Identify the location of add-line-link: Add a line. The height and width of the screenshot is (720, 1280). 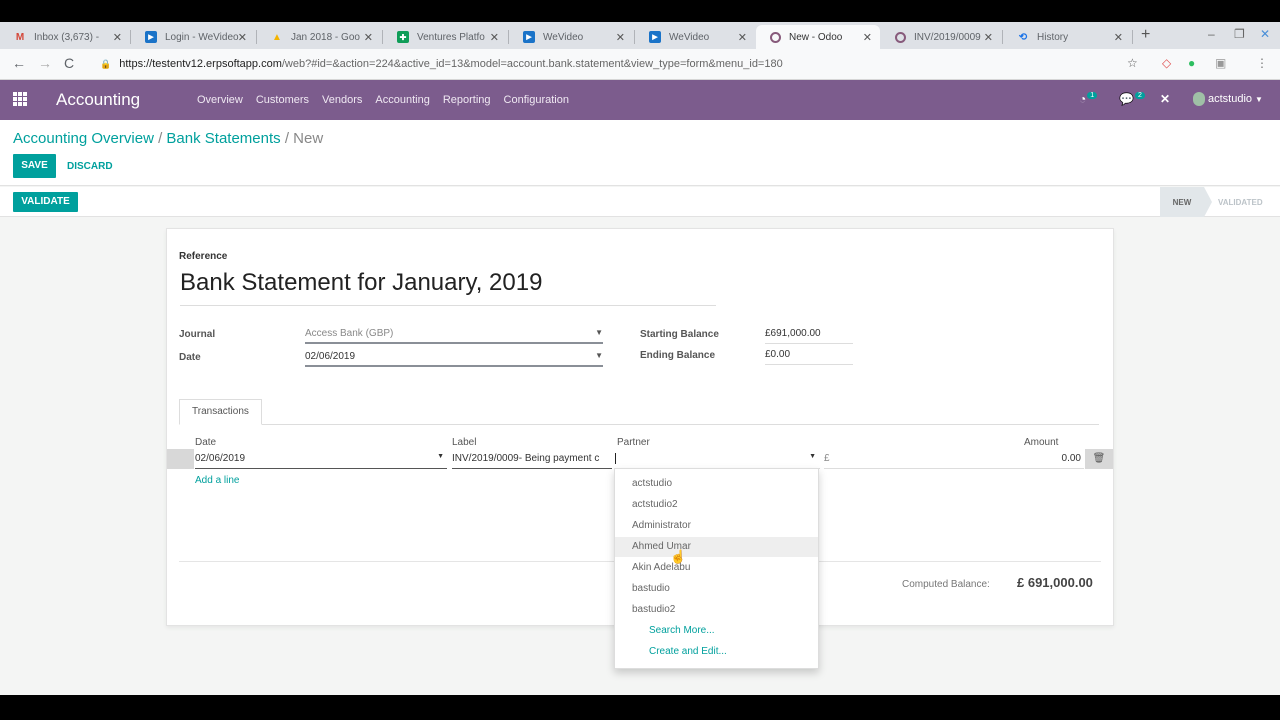
(217, 480).